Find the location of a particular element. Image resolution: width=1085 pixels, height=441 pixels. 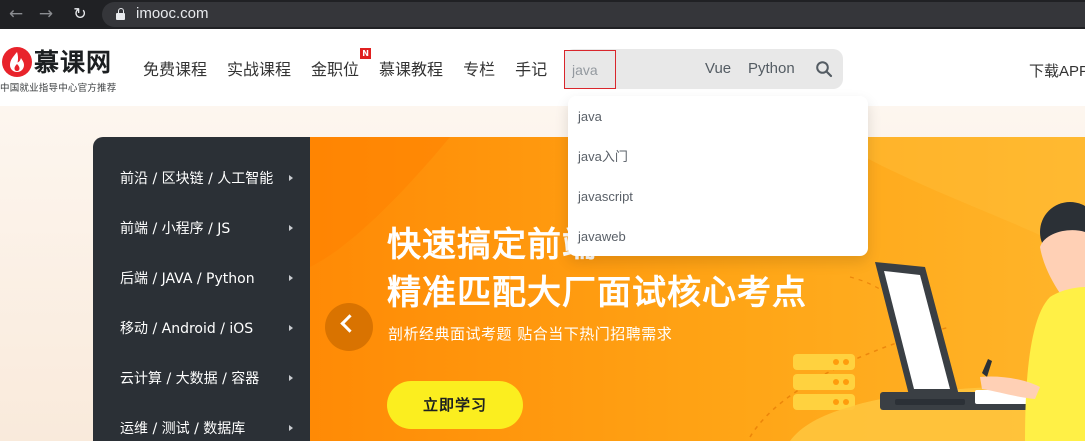

nav-practical-courses: 实战课程 is located at coordinates (259, 71).